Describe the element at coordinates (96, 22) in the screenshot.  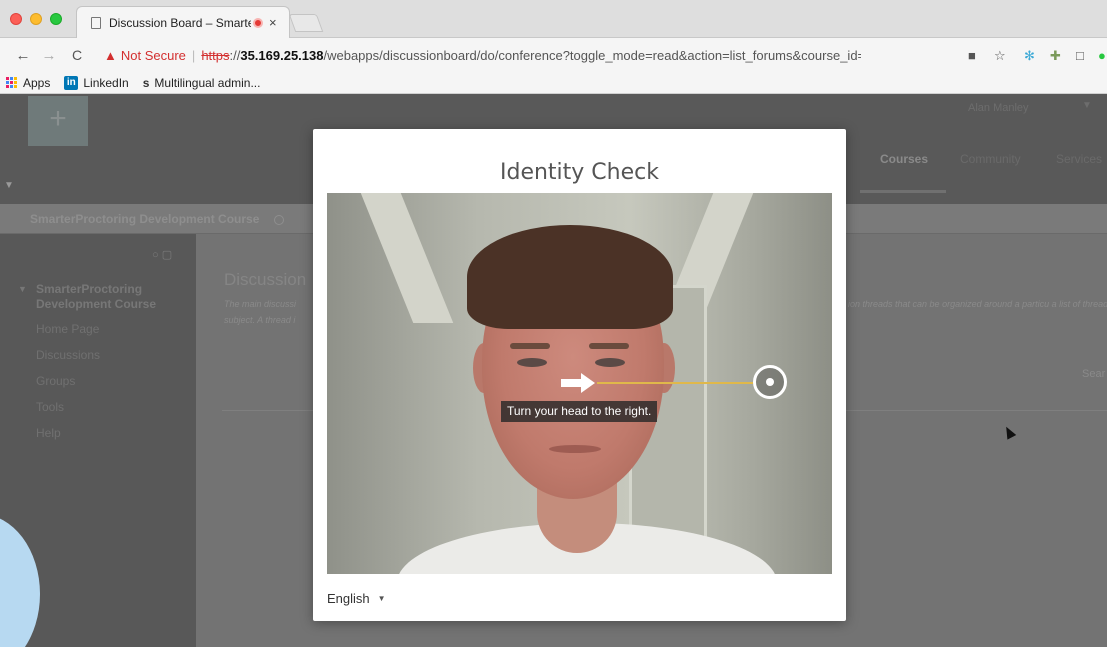
I see `document-icon` at that location.